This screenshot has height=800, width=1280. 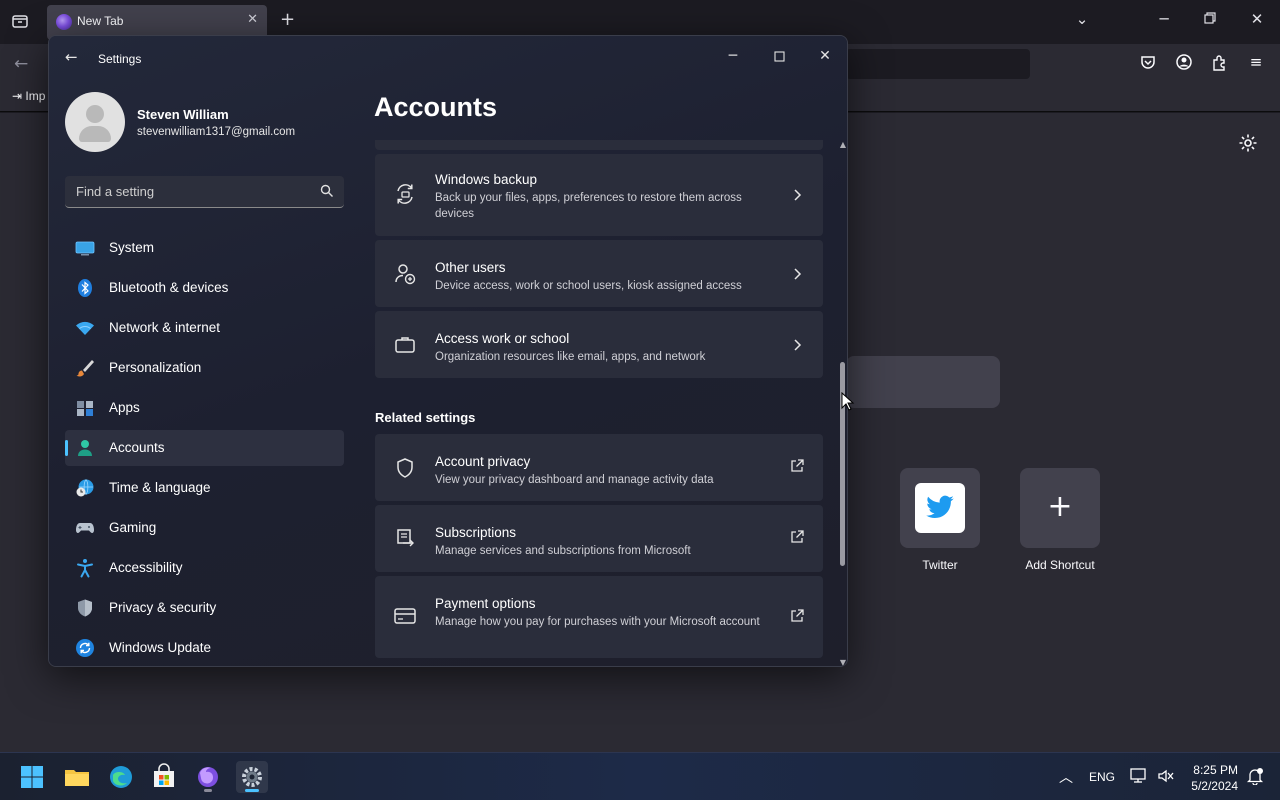 I want to click on wifi-icon, so click(x=85, y=328).